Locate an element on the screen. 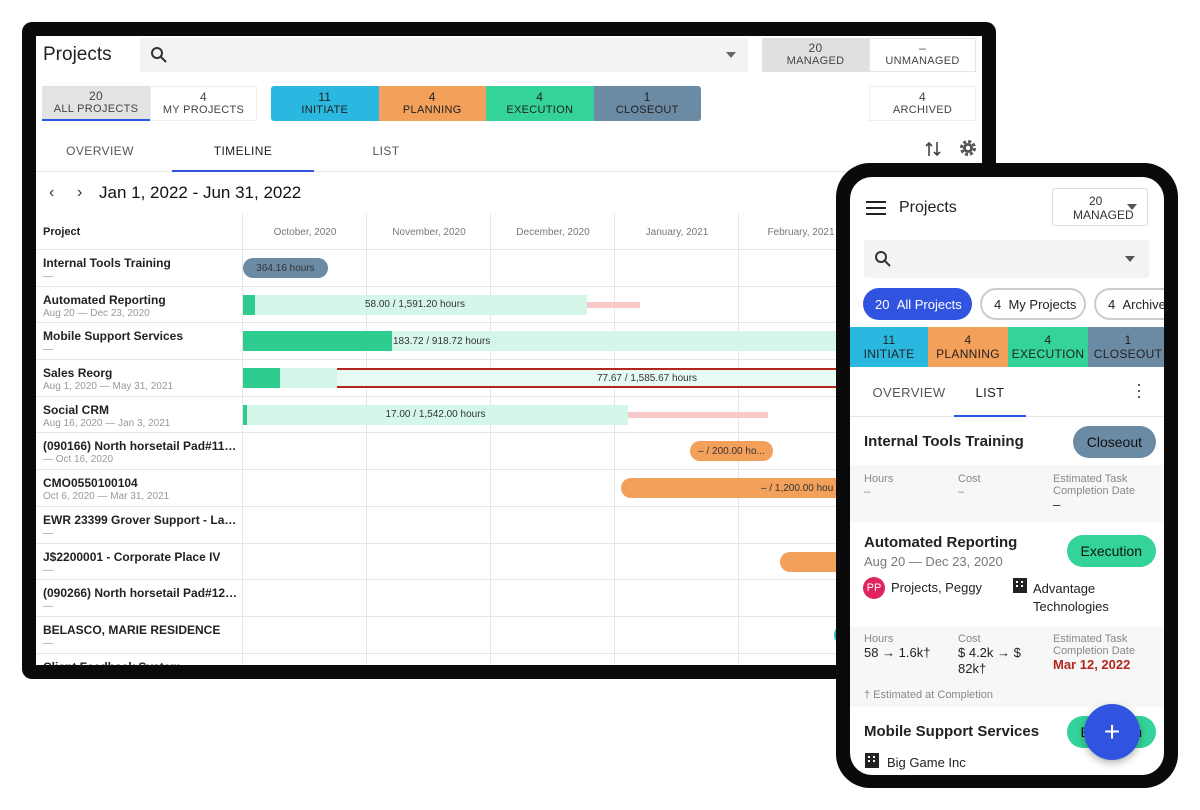 This screenshot has height=810, width=1200. label: INITIATE is located at coordinates (325, 109).